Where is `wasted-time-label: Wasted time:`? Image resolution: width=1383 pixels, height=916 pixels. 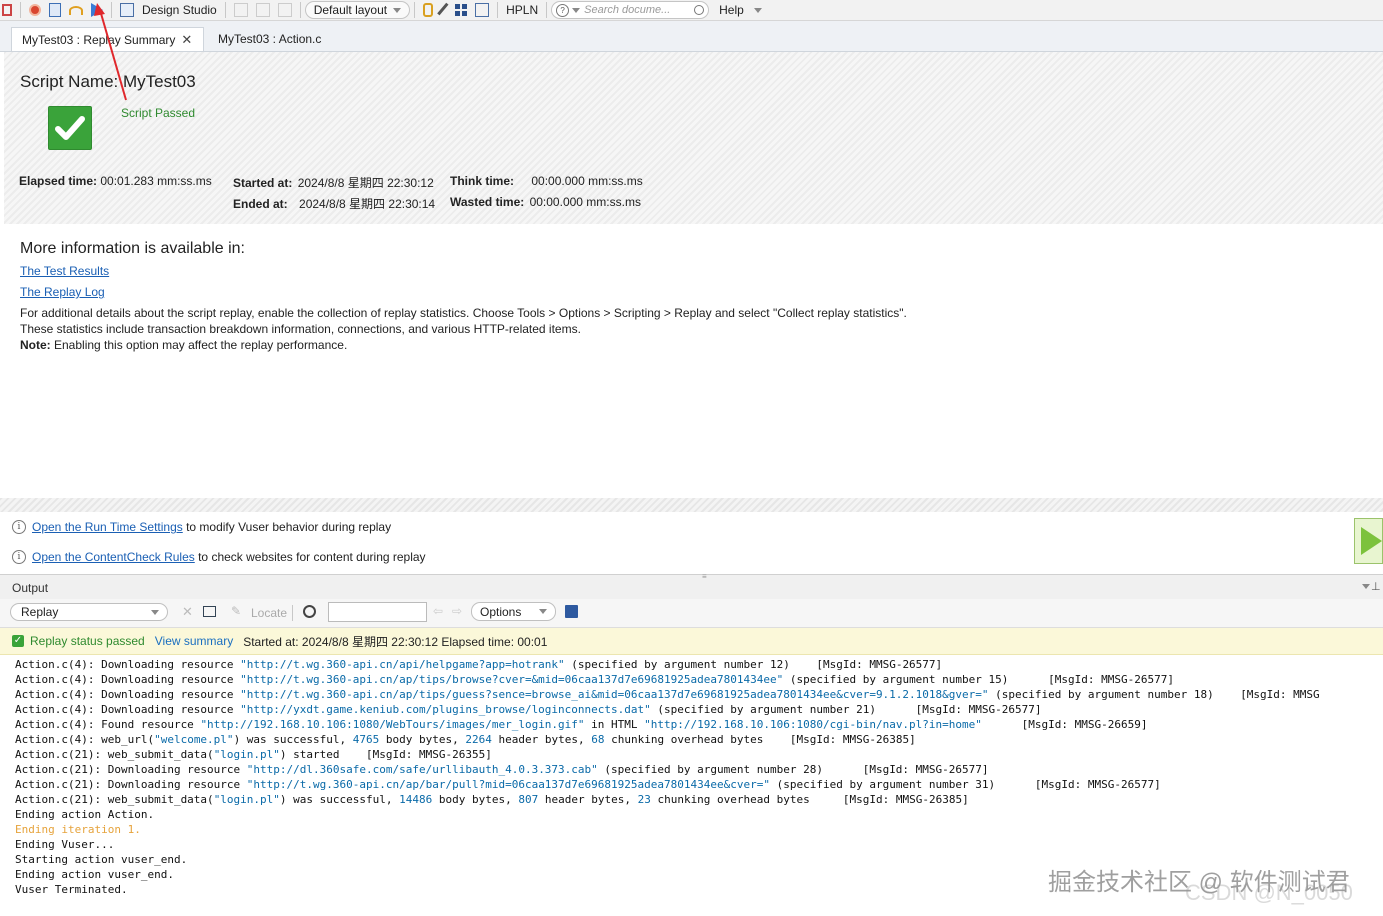
wasted-time-label: Wasted time: is located at coordinates (487, 202).